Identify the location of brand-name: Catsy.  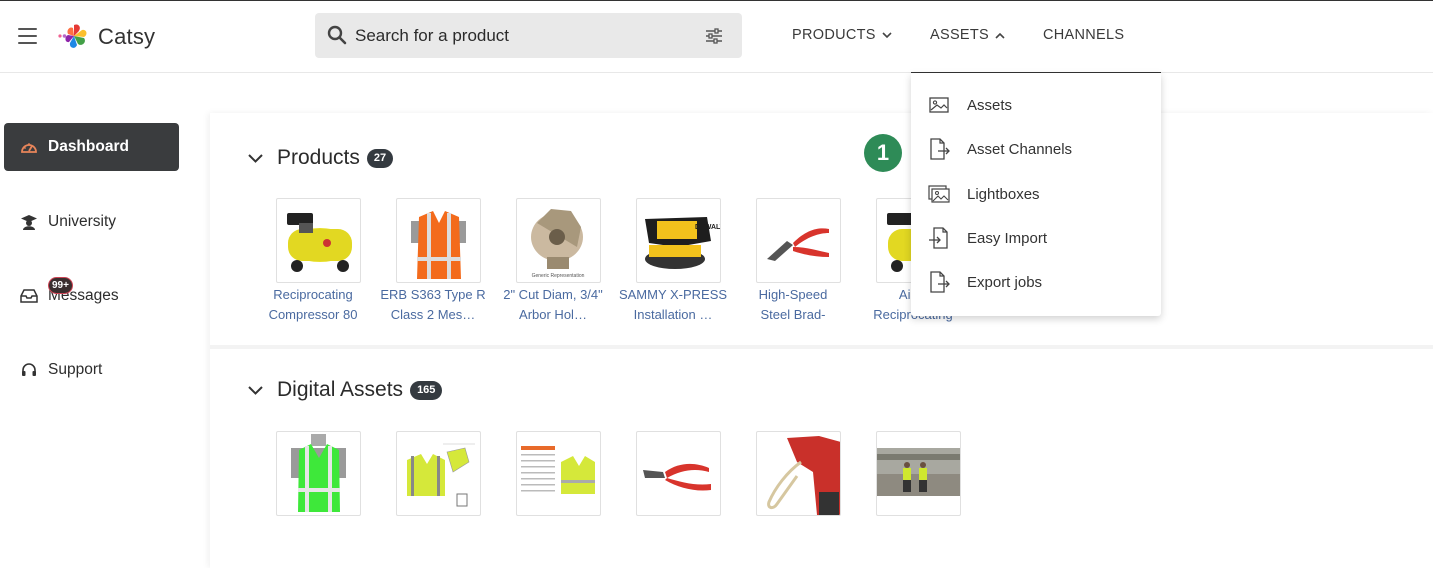
(126, 37).